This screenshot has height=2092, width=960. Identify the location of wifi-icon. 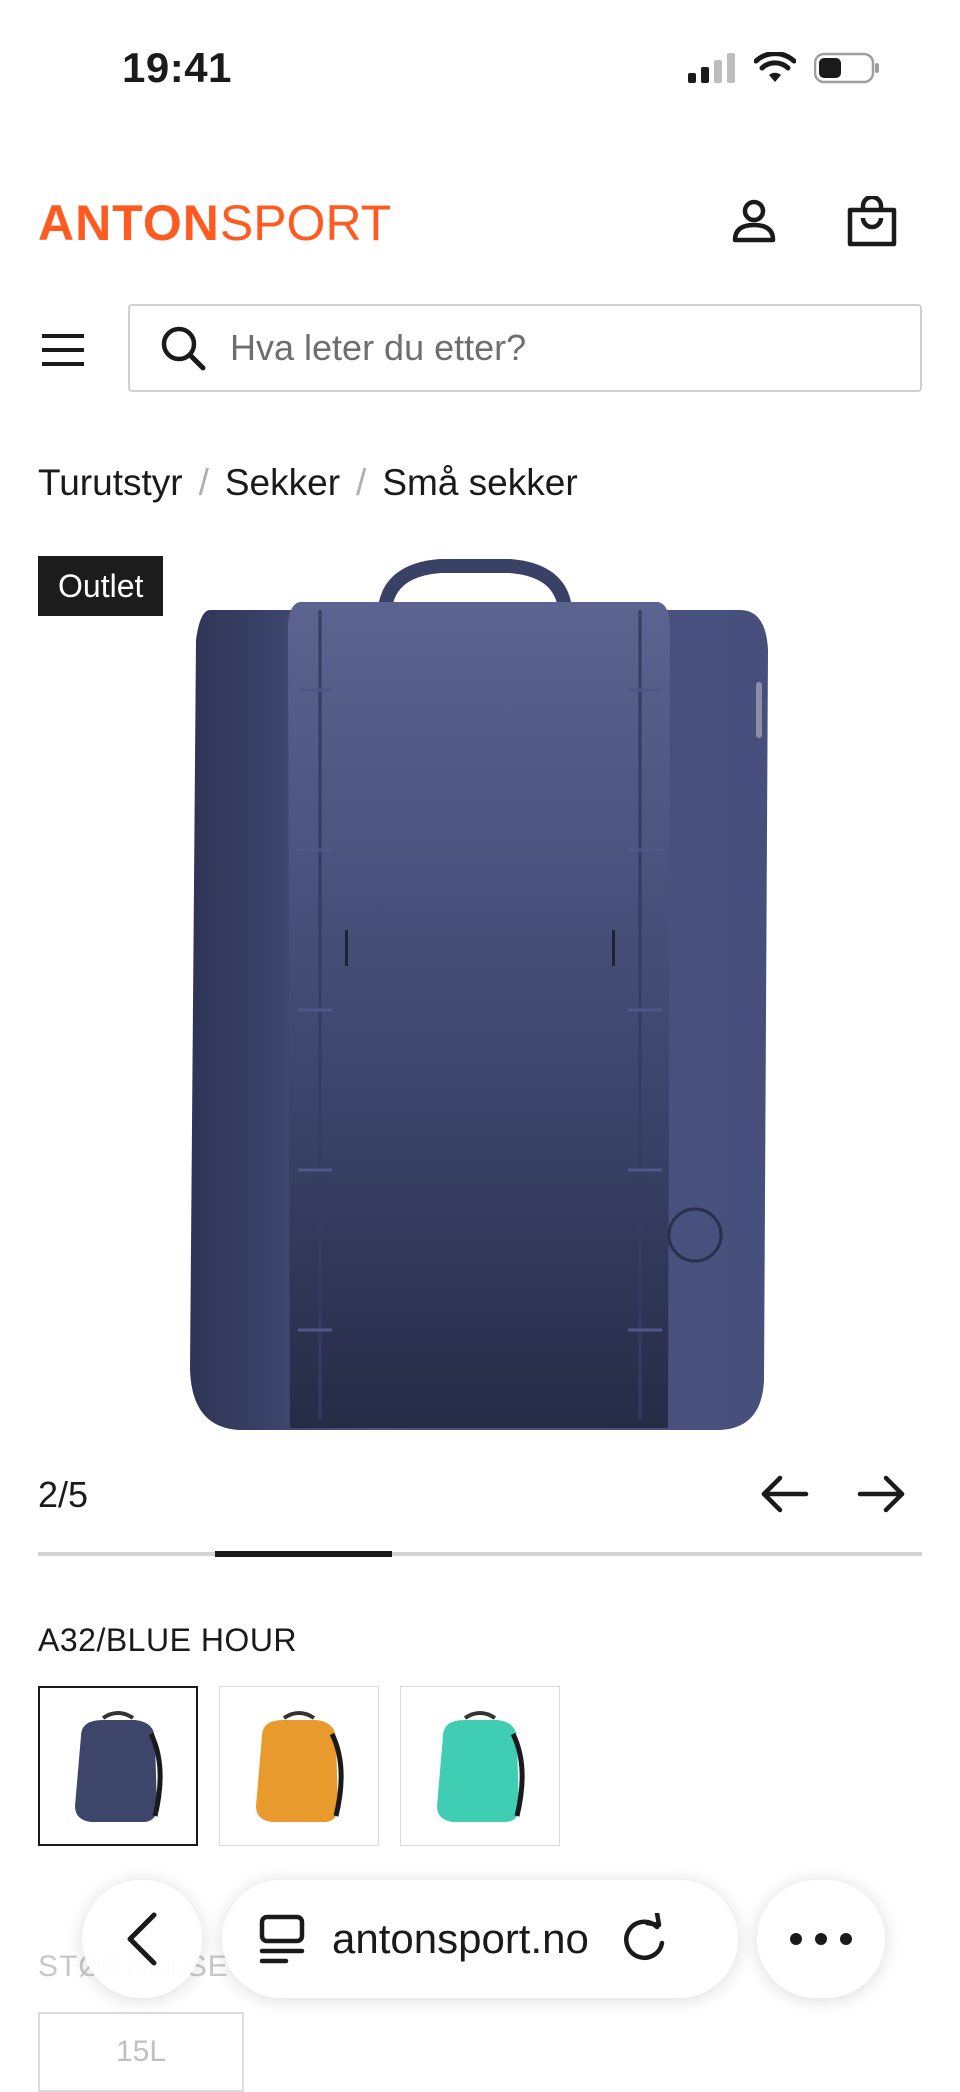
(775, 67).